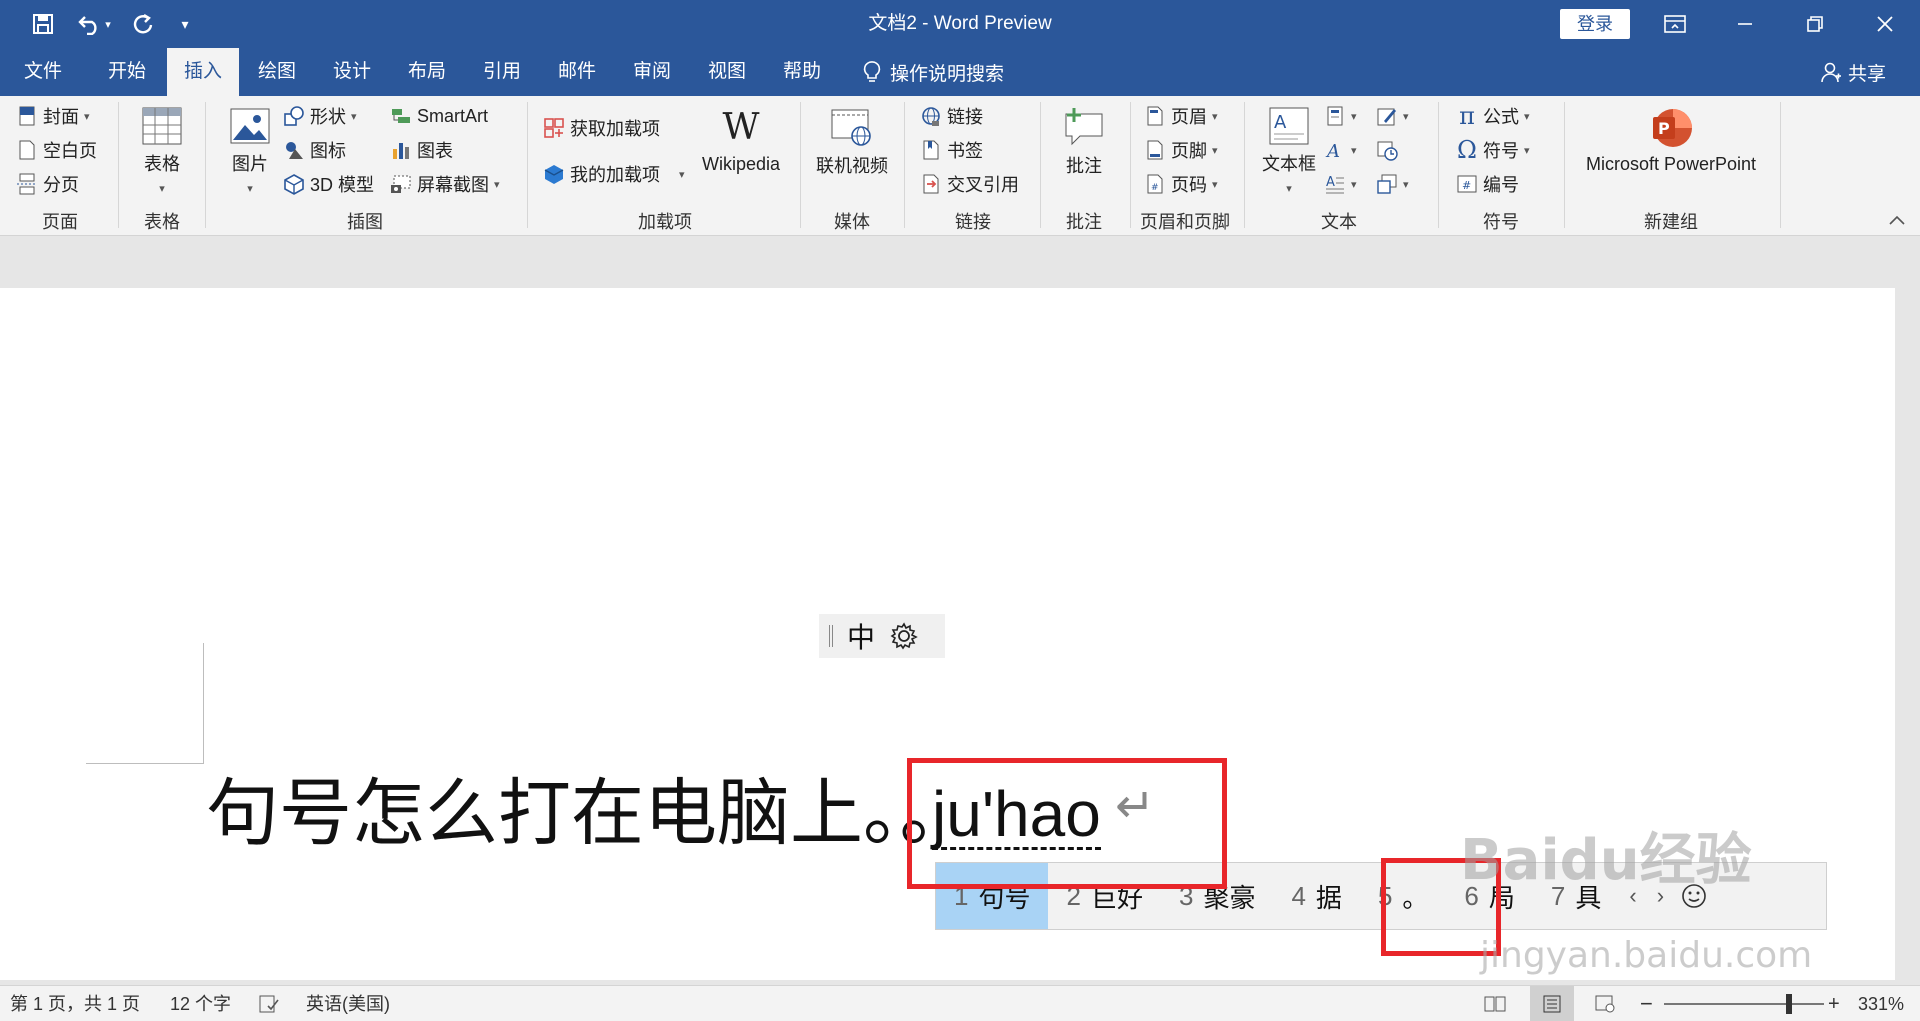  What do you see at coordinates (861, 636) in the screenshot?
I see `ime-mode-toggle: 中` at bounding box center [861, 636].